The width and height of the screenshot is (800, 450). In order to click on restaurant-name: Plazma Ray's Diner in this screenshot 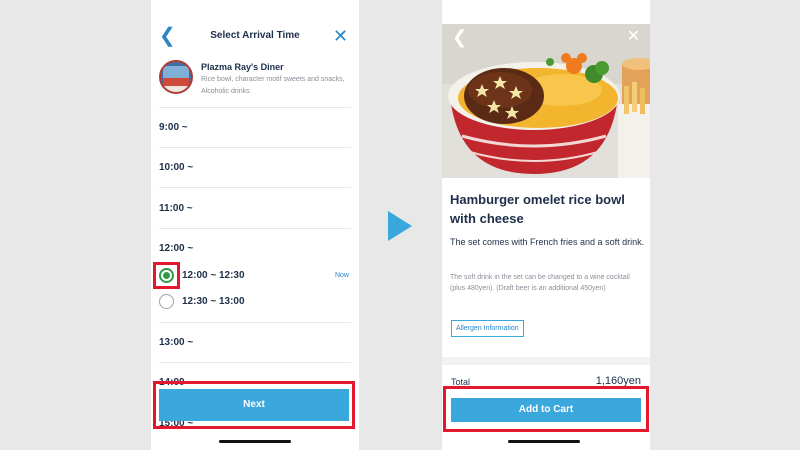, I will do `click(242, 67)`.